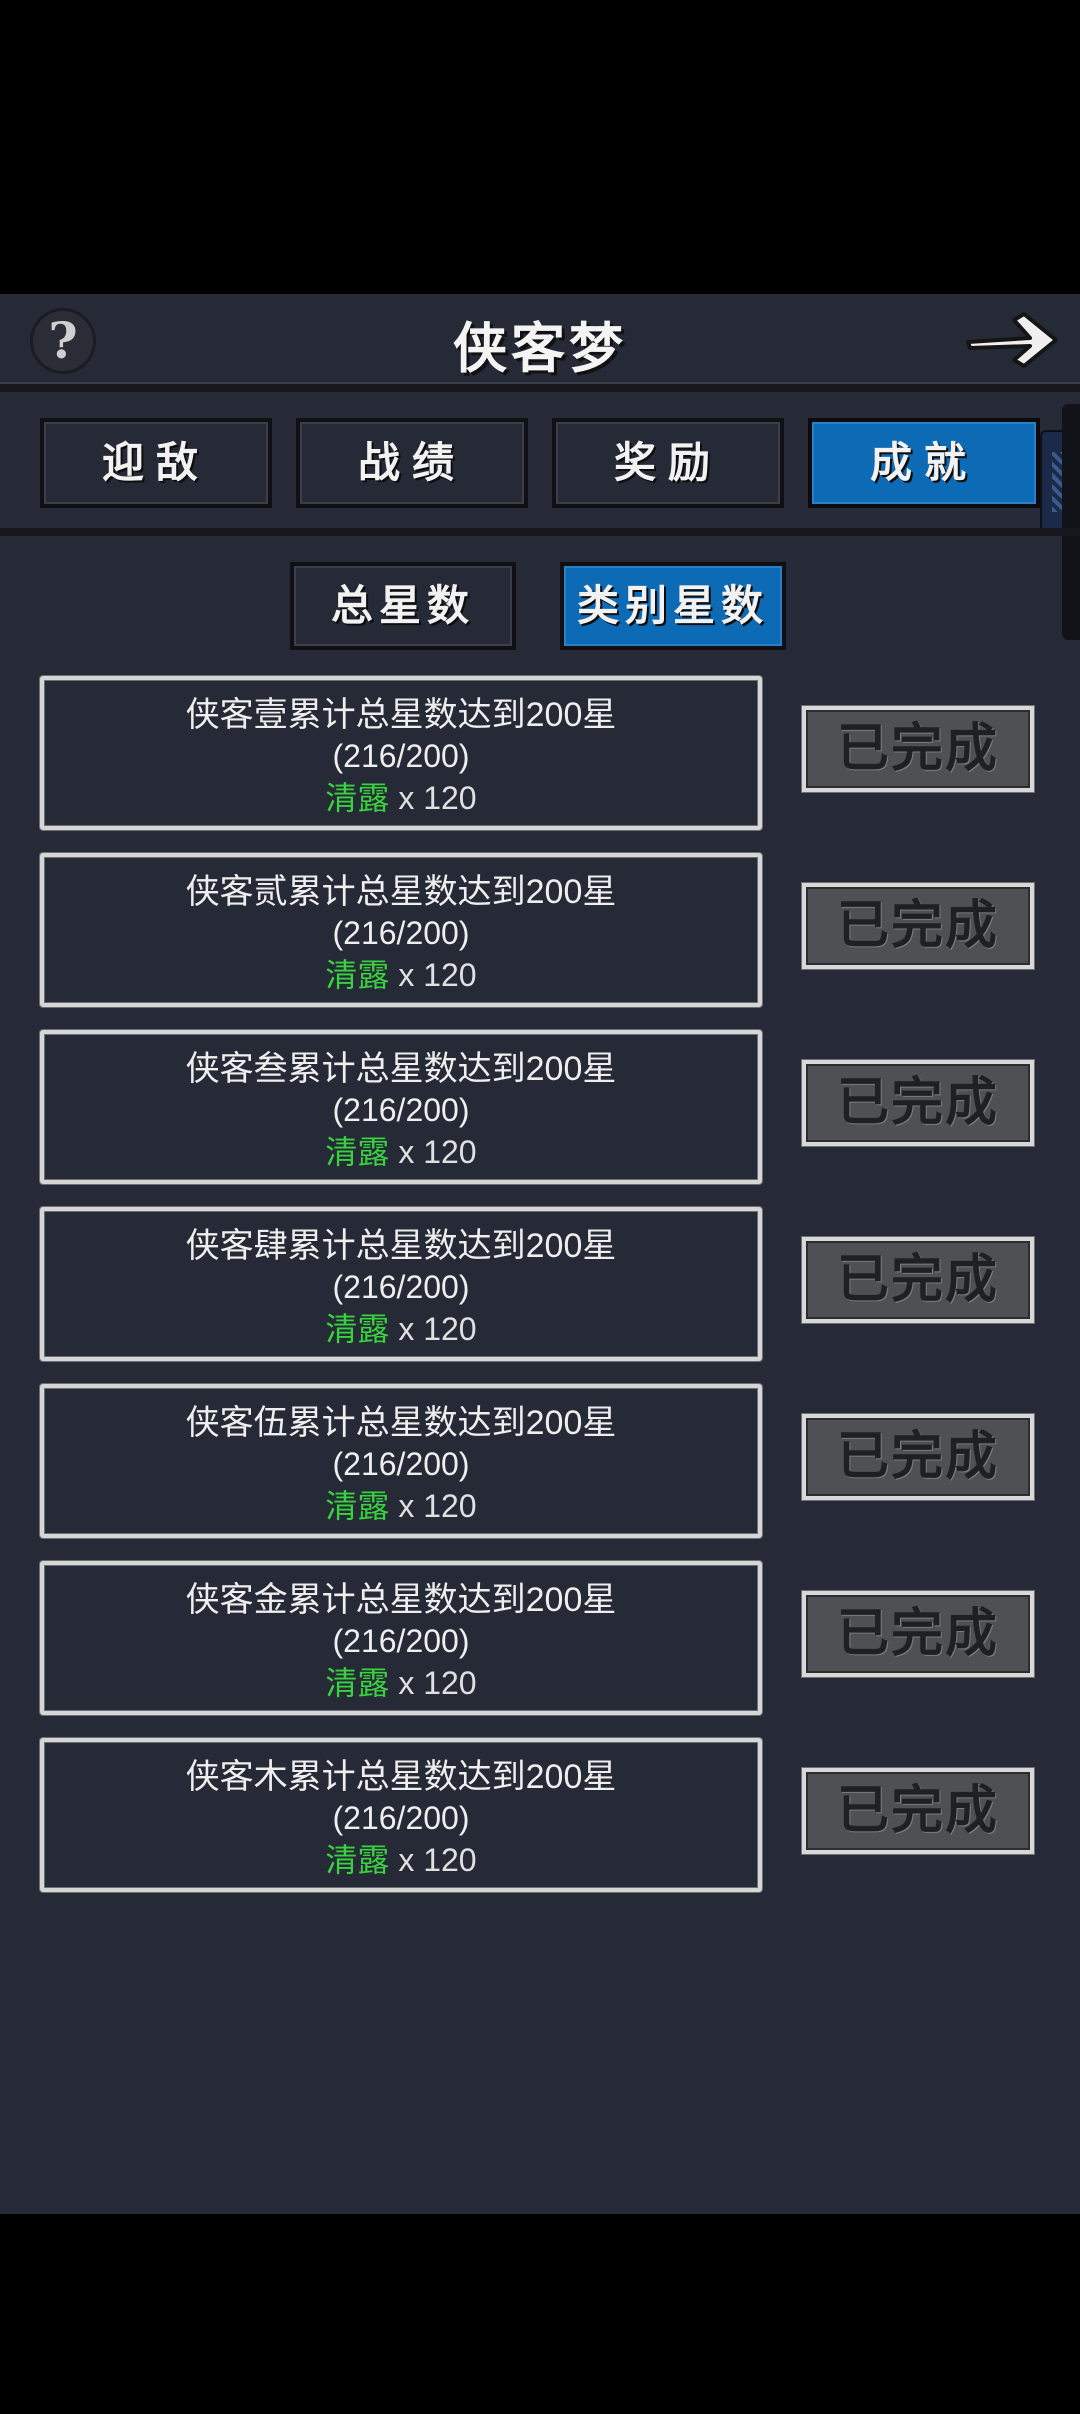 The image size is (1080, 2414). I want to click on achievement-description: 侠客壹累计总星数达到200星, so click(401, 715).